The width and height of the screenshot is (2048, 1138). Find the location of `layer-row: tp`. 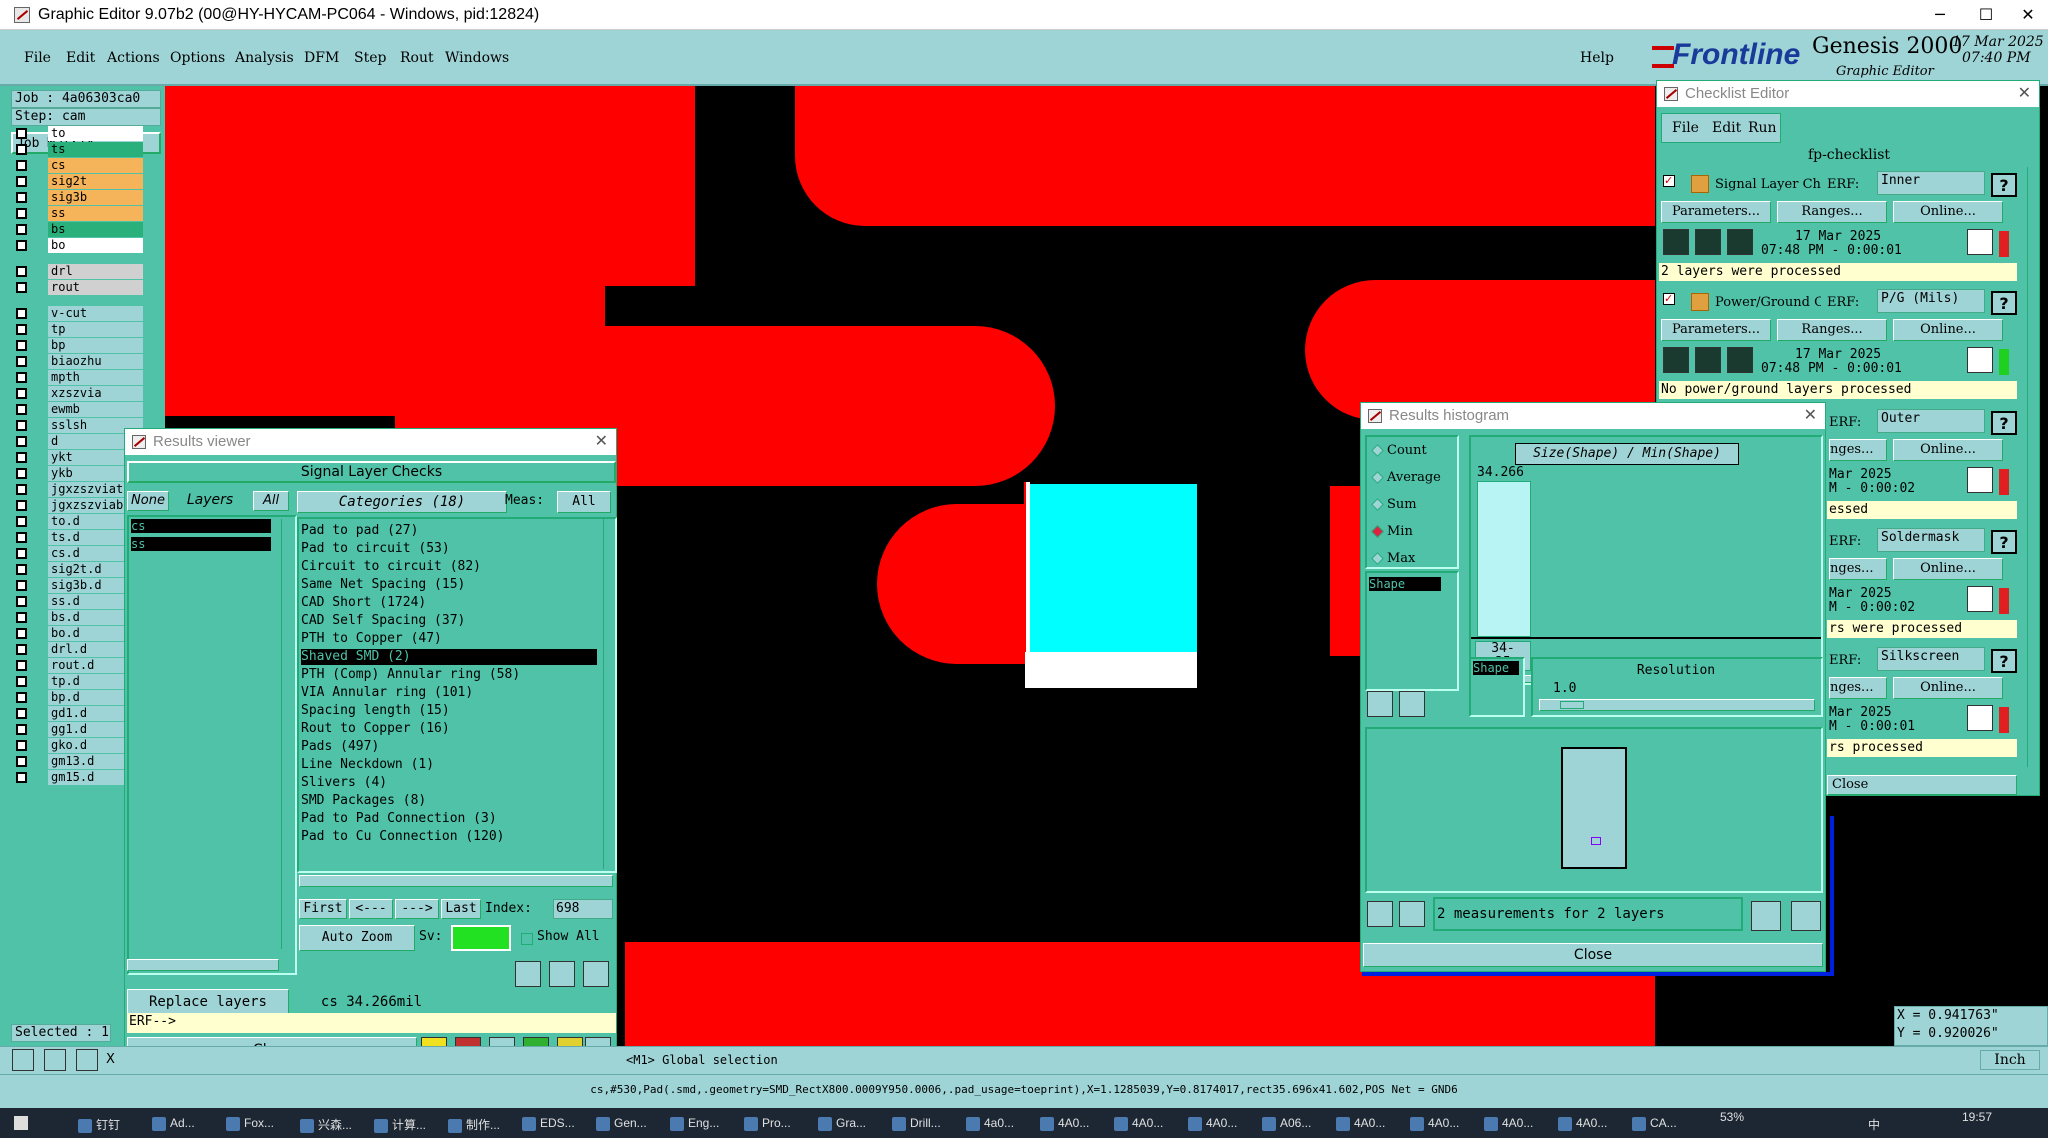

layer-row: tp is located at coordinates (77, 329).